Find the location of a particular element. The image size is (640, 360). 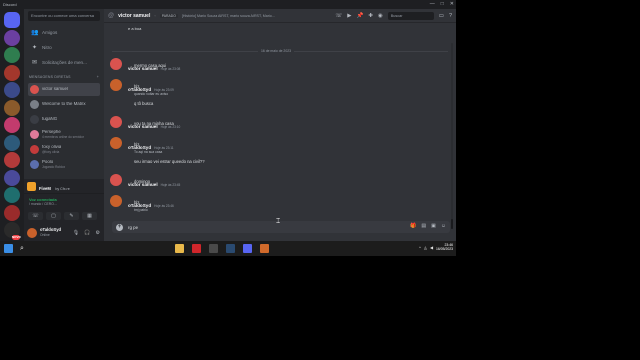

chat-search-input: Buscar is located at coordinates (410, 16).